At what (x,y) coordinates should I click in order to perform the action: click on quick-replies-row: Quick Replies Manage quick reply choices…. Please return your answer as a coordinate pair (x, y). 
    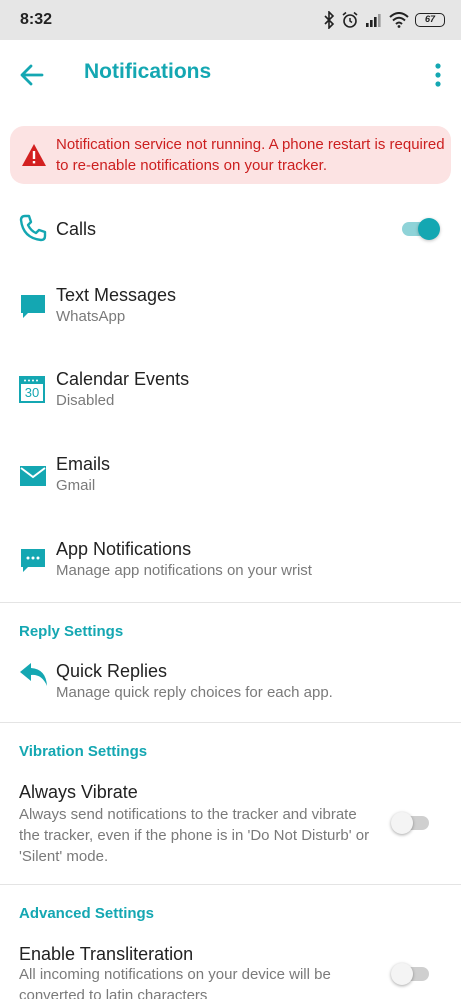
    Looking at the image, I should click on (230, 680).